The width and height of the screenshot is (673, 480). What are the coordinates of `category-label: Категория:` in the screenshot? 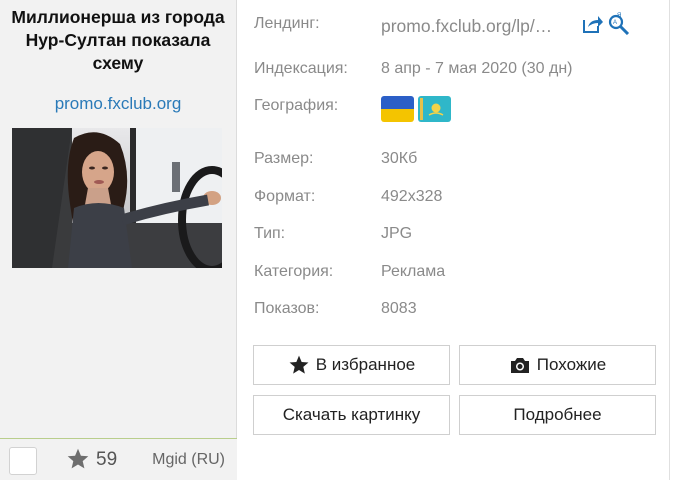 It's located at (294, 271).